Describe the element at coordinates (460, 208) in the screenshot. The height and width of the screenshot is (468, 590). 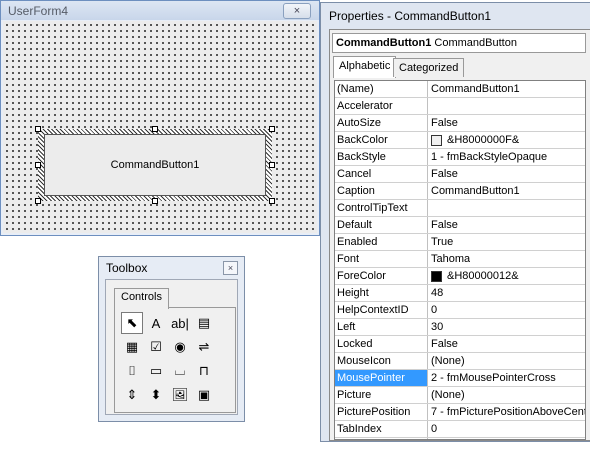
I see `property-row: ControlTipText` at that location.